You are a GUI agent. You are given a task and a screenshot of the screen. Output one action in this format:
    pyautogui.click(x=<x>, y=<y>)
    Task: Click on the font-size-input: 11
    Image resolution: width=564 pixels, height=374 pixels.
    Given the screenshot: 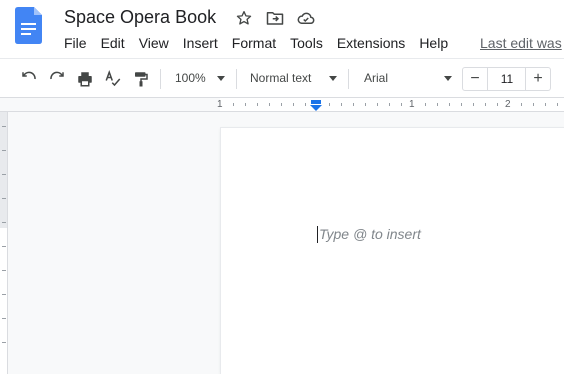 What is the action you would take?
    pyautogui.click(x=507, y=79)
    